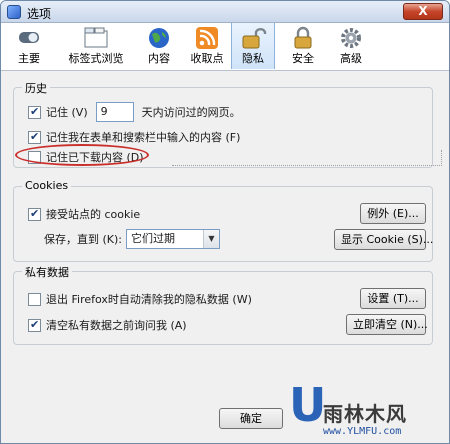 The height and width of the screenshot is (444, 450). What do you see at coordinates (34, 214) in the screenshot?
I see `accept-cookies-checkbox` at bounding box center [34, 214].